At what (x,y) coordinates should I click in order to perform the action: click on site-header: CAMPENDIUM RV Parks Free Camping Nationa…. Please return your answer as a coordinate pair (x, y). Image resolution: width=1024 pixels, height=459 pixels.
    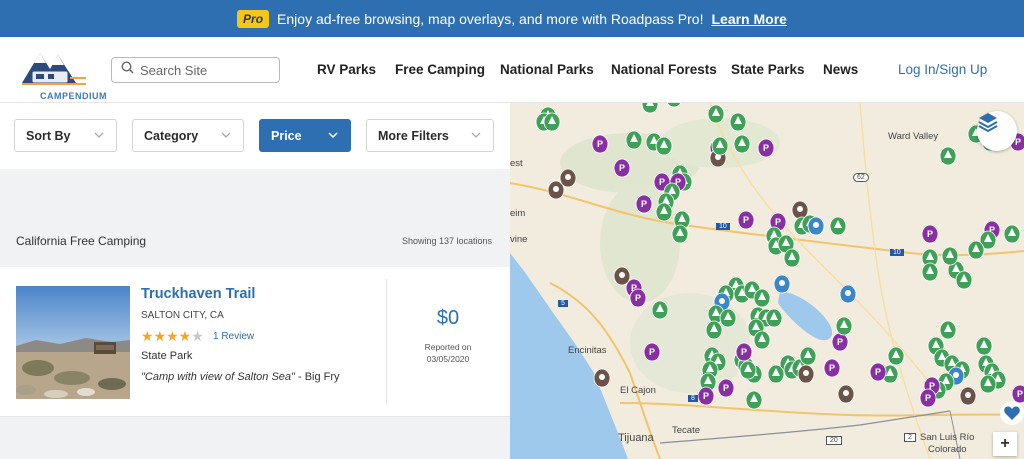
    Looking at the image, I should click on (512, 70).